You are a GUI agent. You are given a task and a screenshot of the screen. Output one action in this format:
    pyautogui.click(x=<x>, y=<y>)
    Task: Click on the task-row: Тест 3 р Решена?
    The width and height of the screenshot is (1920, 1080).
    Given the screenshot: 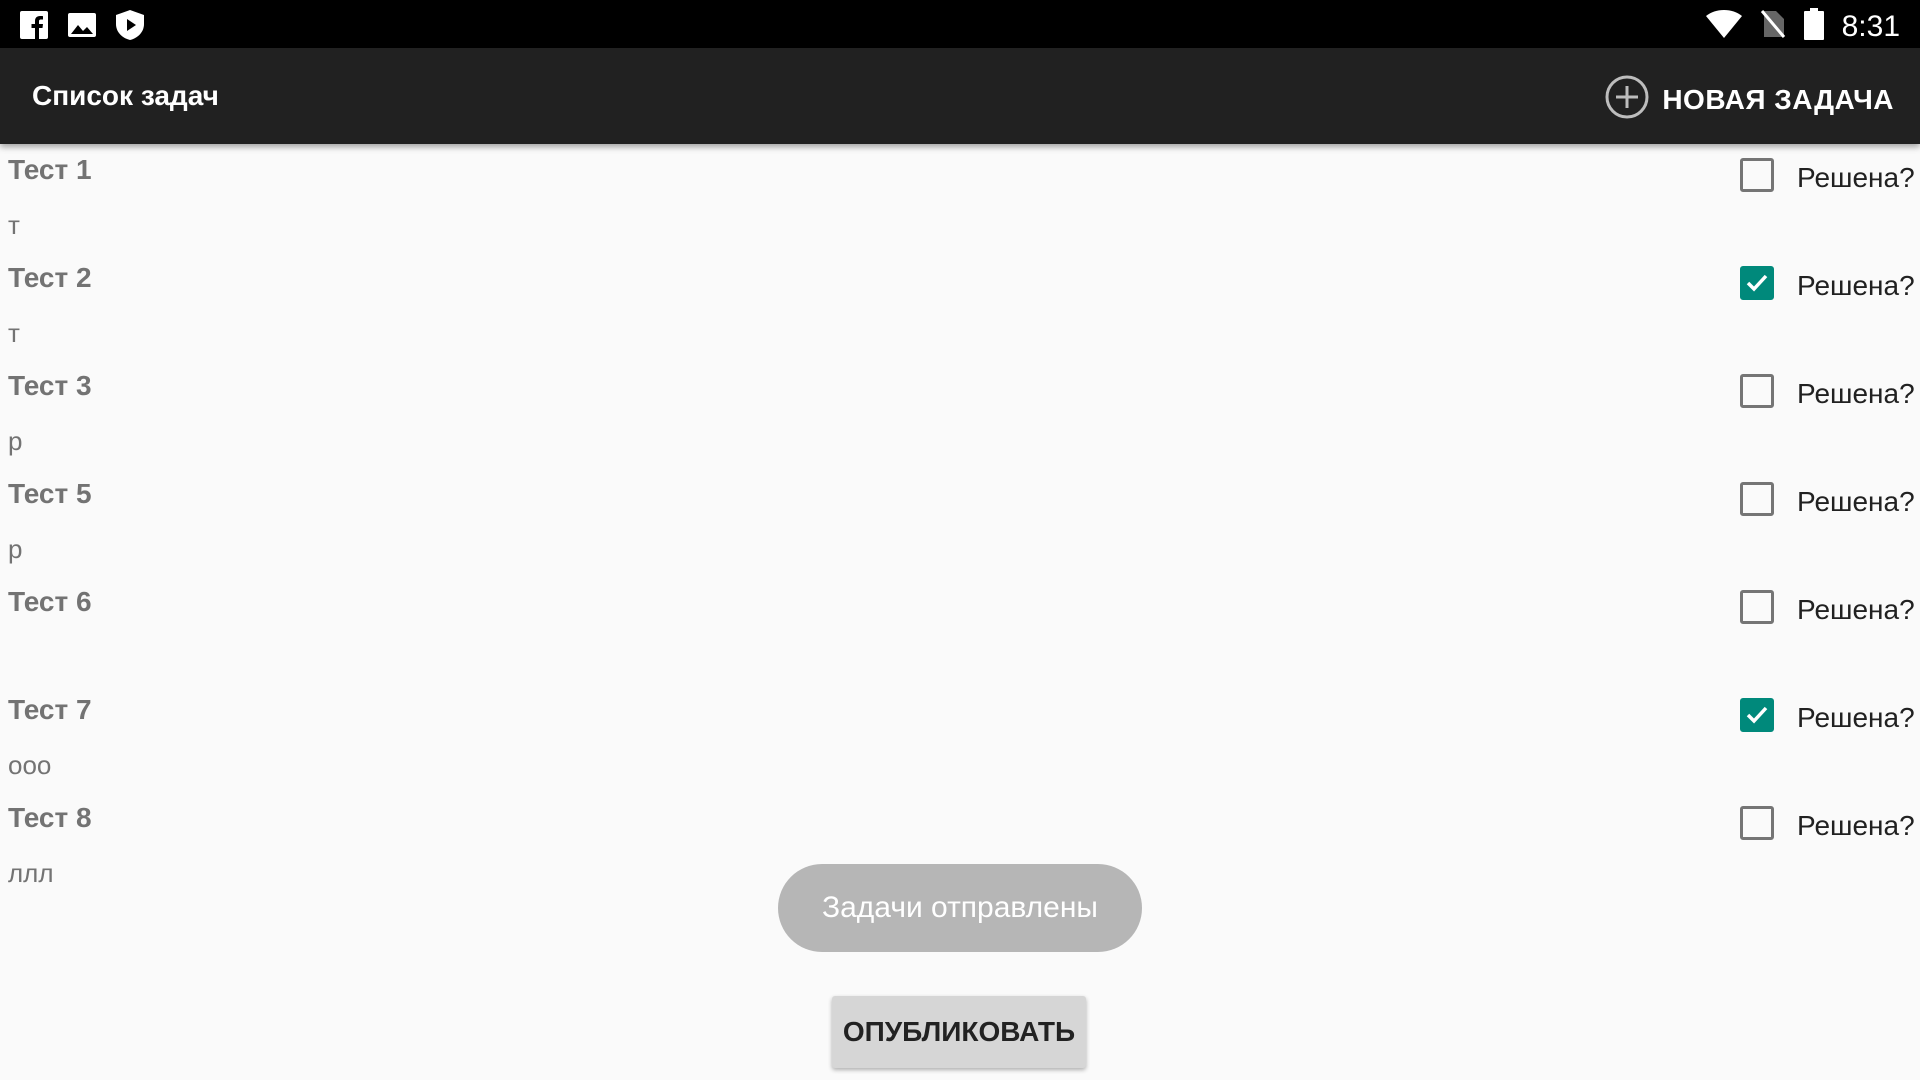 What is the action you would take?
    pyautogui.click(x=960, y=414)
    